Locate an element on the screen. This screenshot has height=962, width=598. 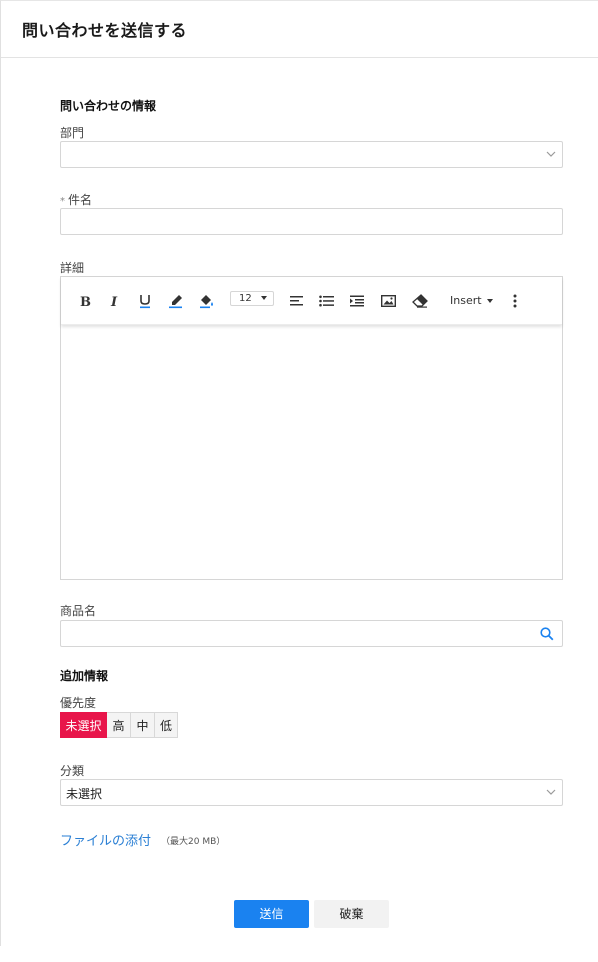
priority-segmented-control: 未選択 高 中 低 is located at coordinates (119, 725).